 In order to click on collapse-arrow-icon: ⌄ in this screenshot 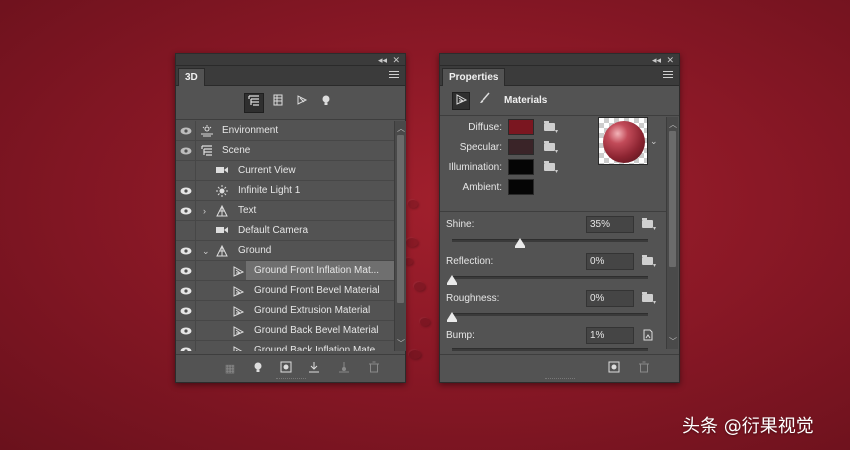, I will do `click(206, 251)`.